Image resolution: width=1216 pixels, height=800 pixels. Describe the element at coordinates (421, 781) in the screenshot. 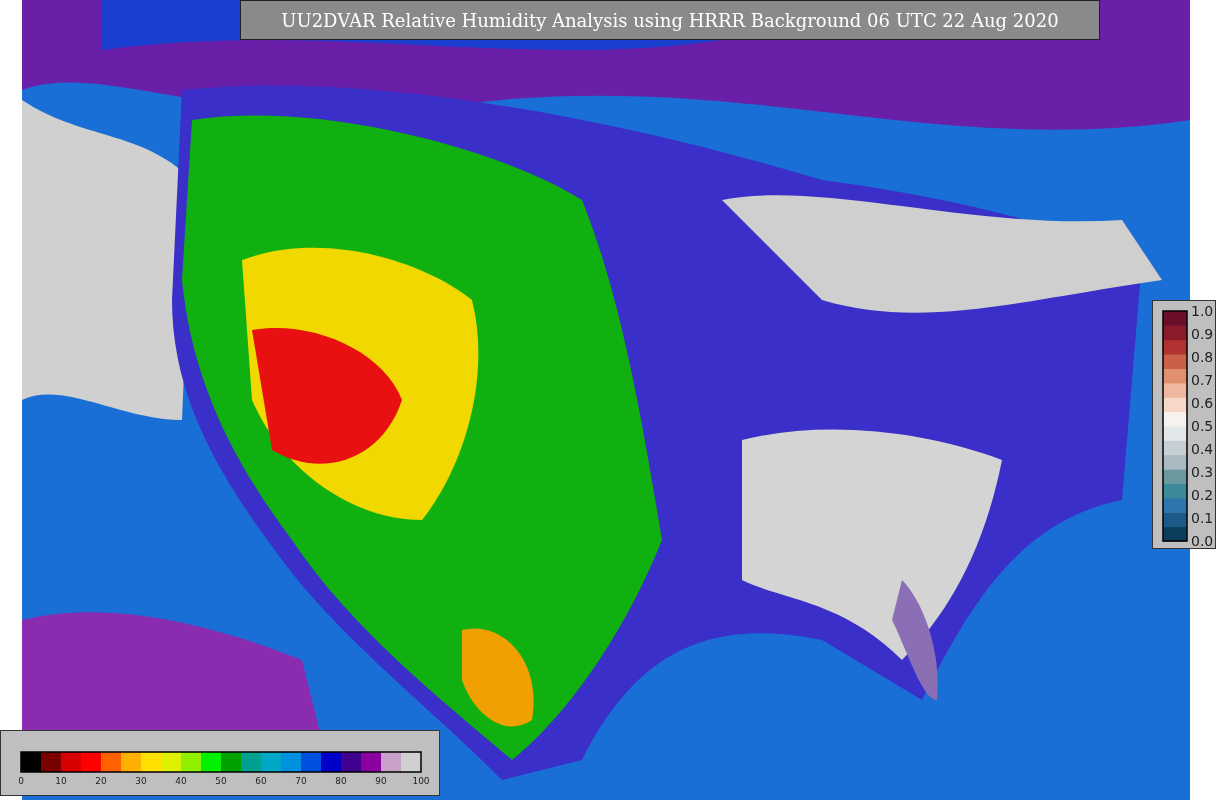

I see `colorbar-tick-label: 100` at that location.